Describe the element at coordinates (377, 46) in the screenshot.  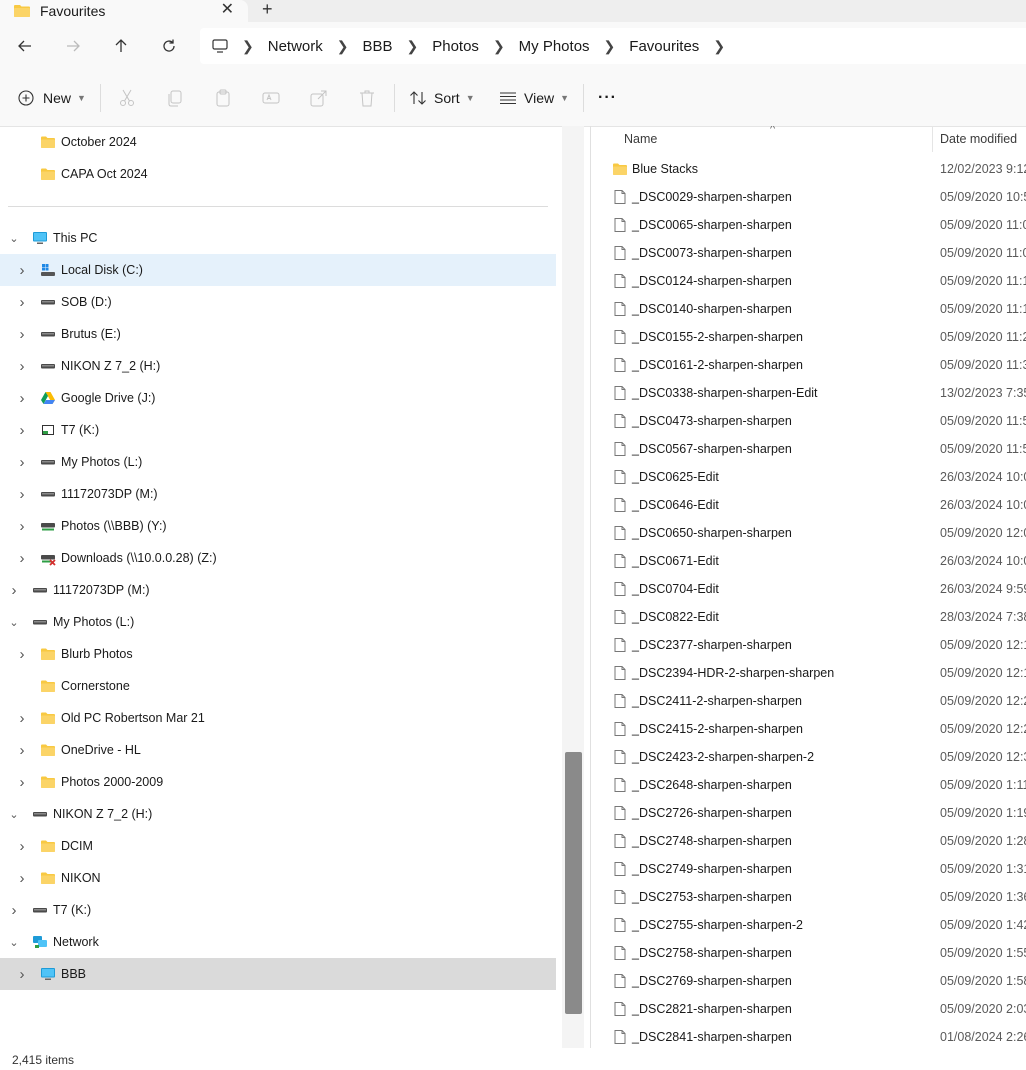
I see `breadcrumb-bbb: BBB` at that location.